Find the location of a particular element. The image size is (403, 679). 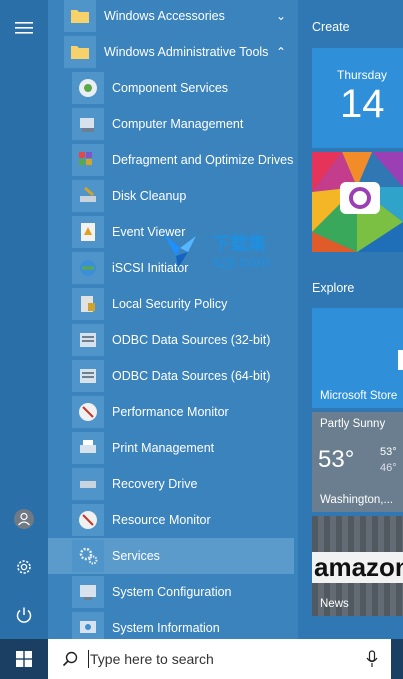

weather-condition: Partly Sunny is located at coordinates (353, 424).